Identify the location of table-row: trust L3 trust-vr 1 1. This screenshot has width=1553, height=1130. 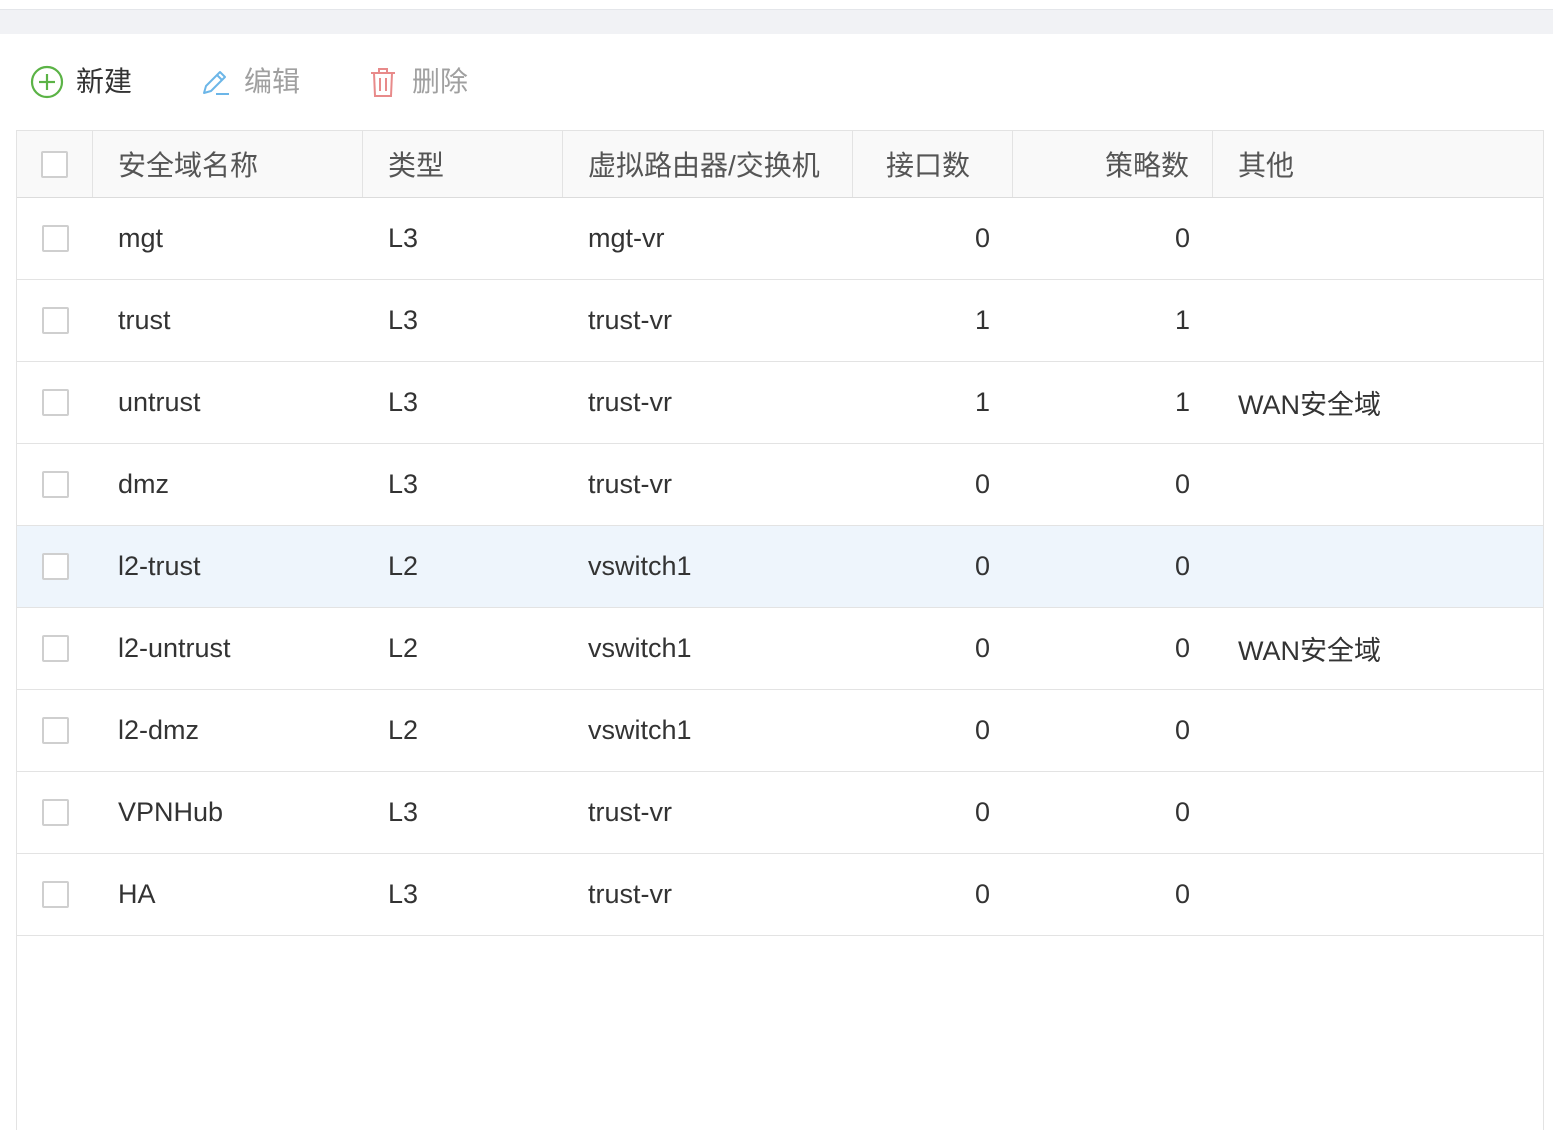
(780, 321).